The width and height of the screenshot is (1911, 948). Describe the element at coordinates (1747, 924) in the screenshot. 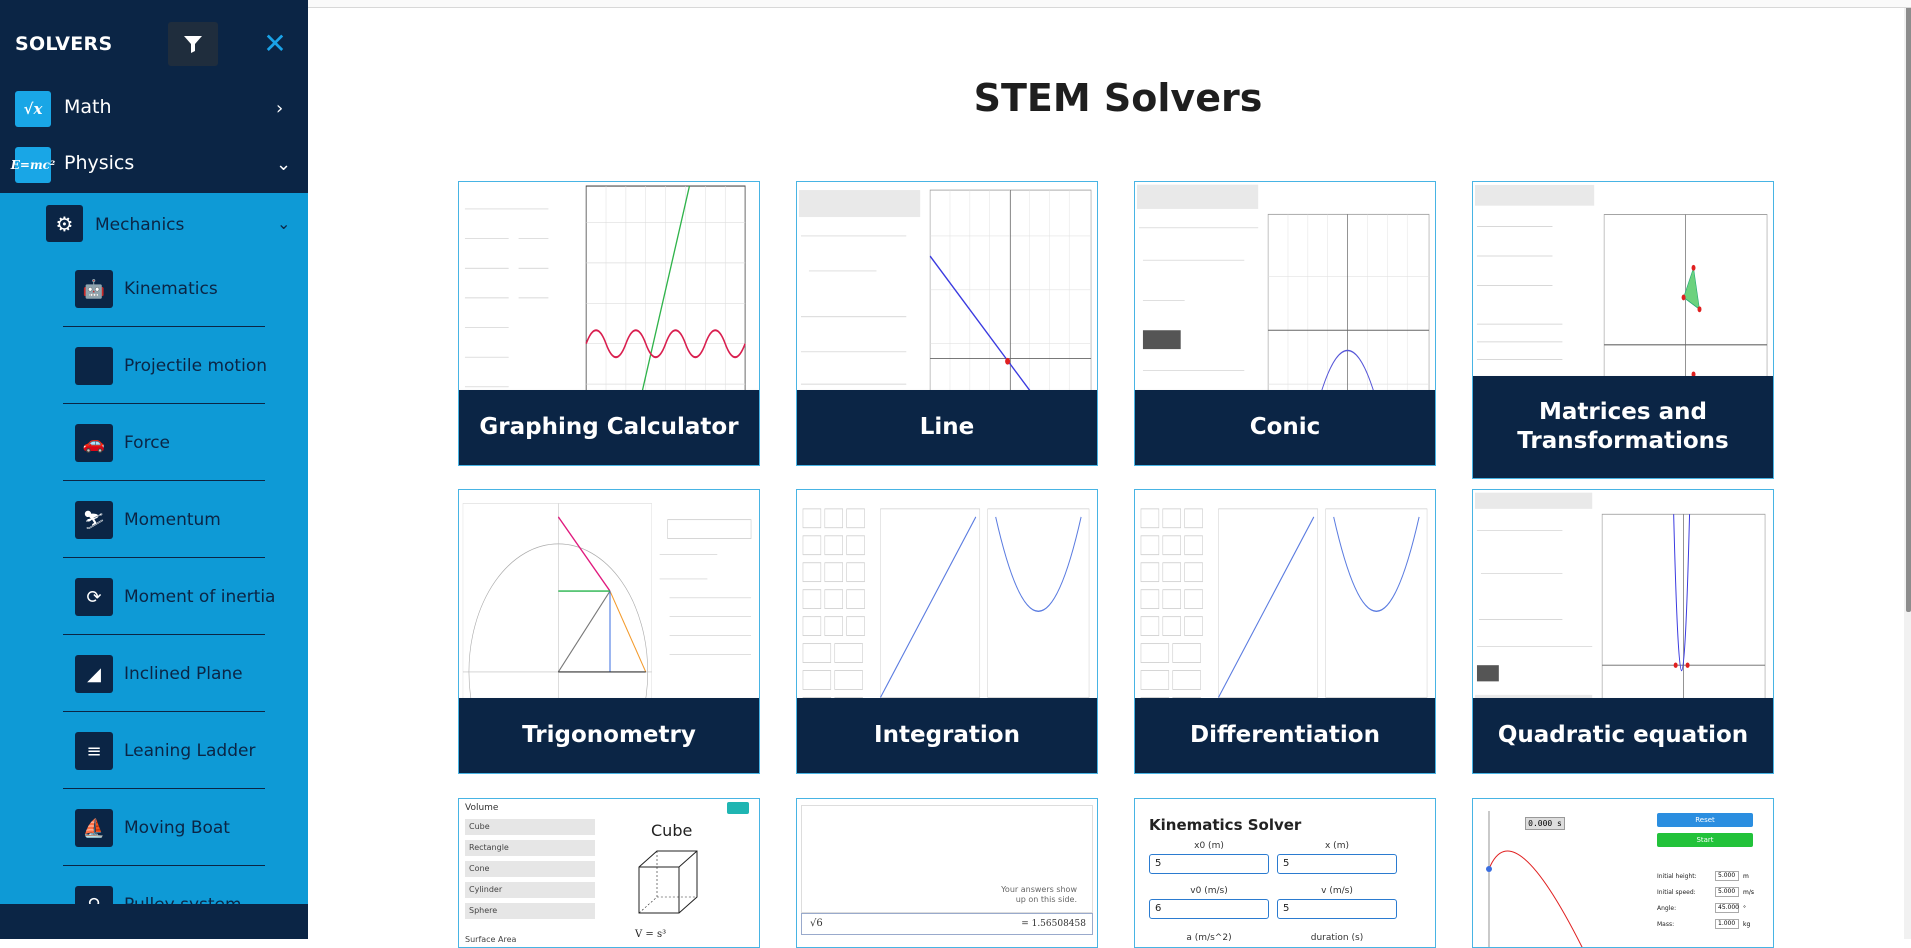

I see `param-unit: kg` at that location.